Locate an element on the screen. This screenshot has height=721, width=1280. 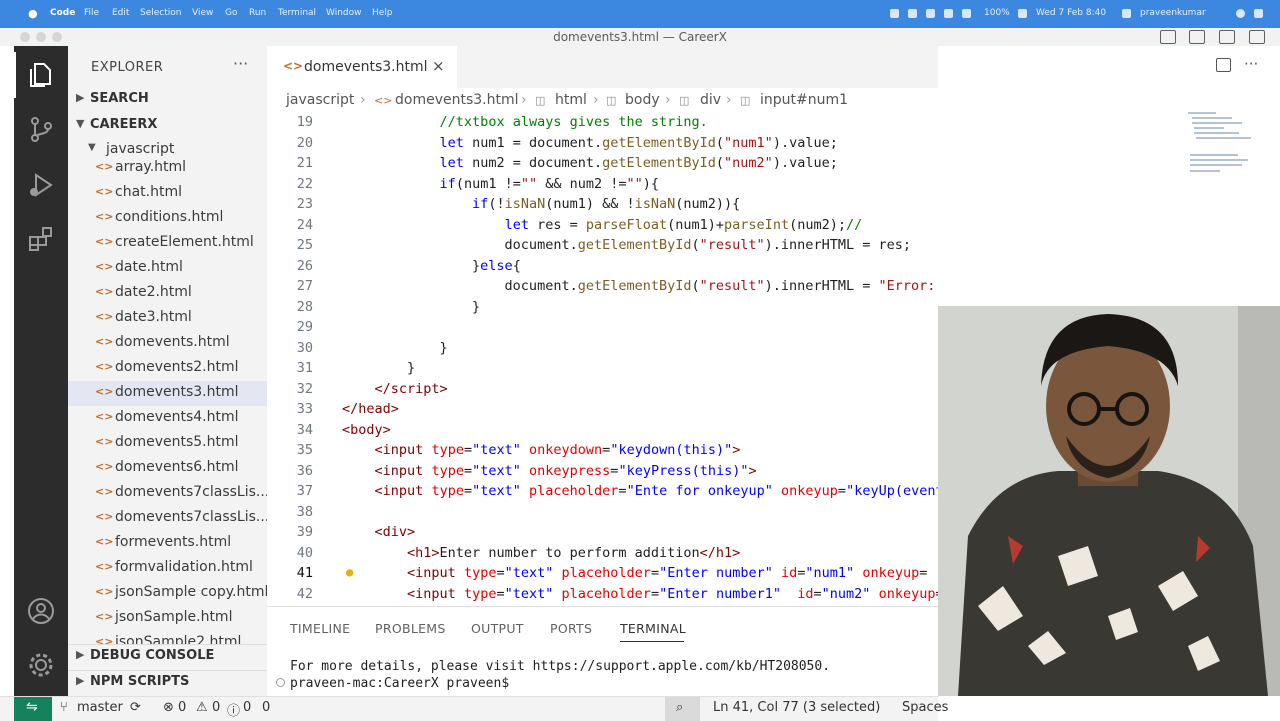
minimap is located at coordinates (1223, 147).